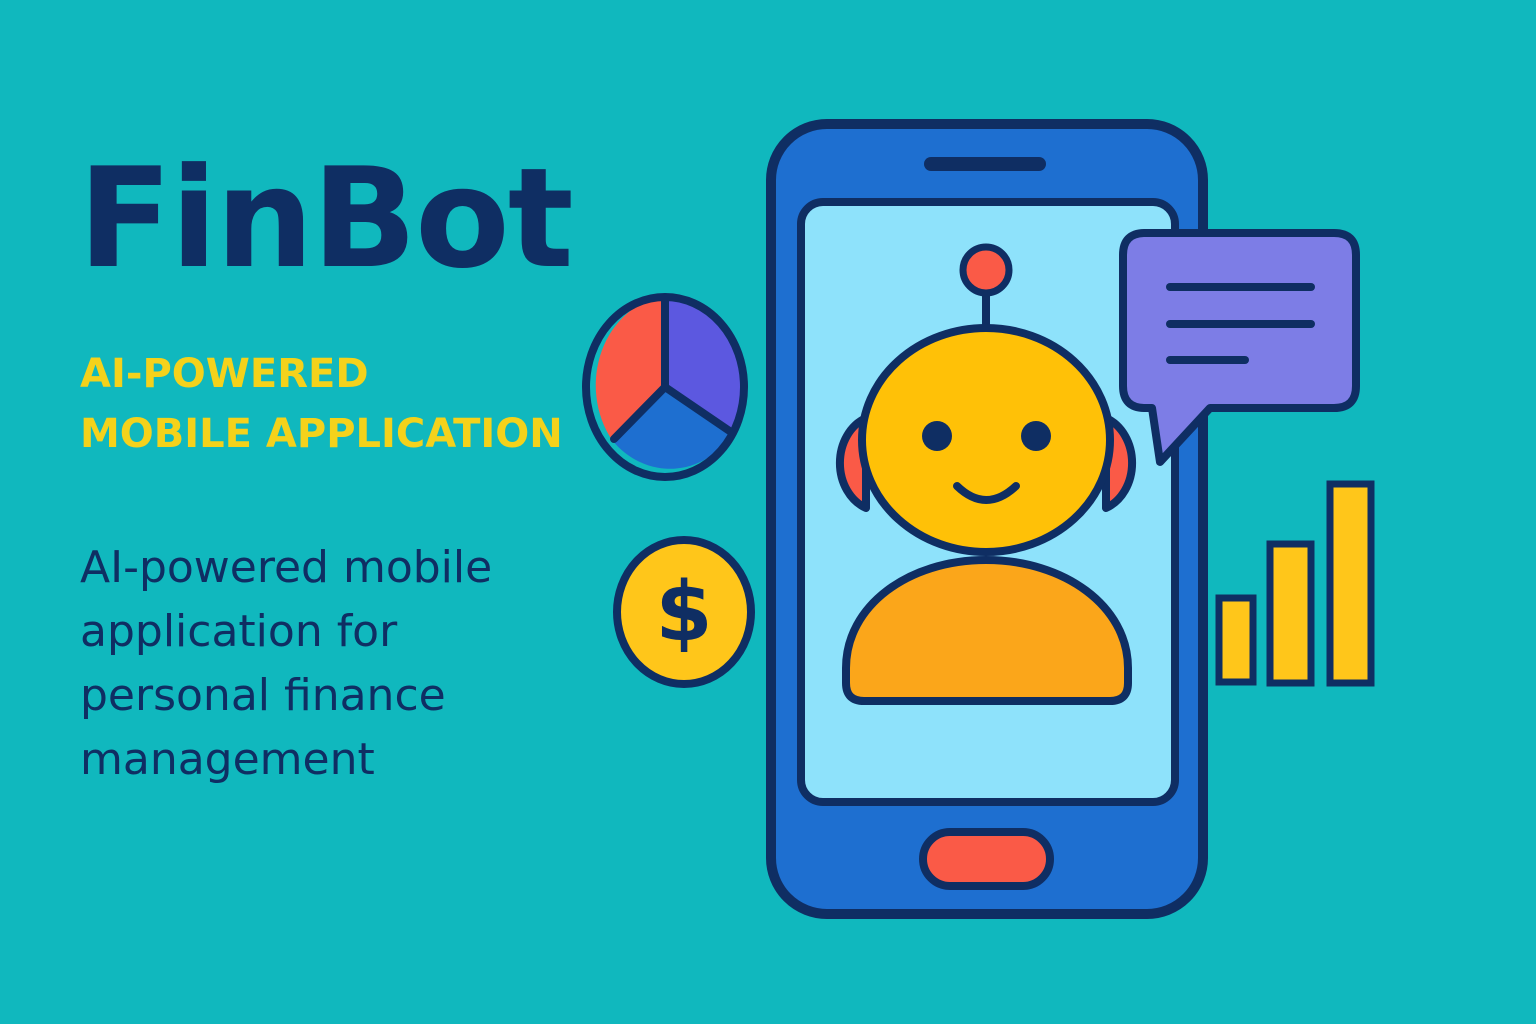  I want to click on pie-chart-icon, so click(665, 387).